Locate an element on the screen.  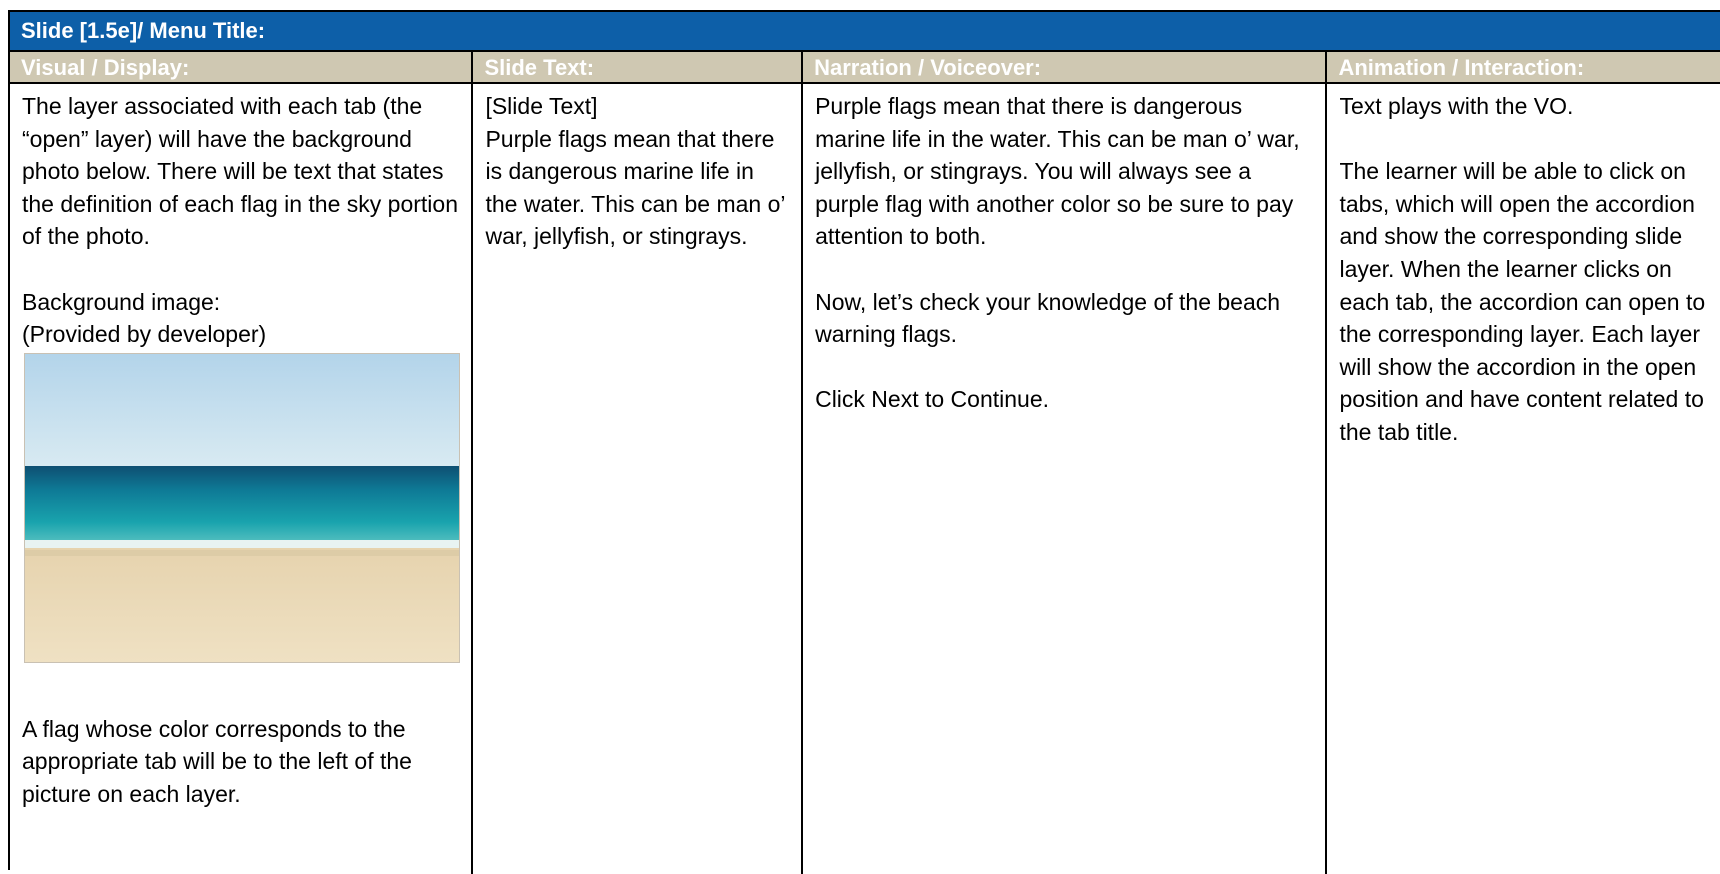
slide-title: Slide [1.5e]/ Menu Title: is located at coordinates (865, 32).